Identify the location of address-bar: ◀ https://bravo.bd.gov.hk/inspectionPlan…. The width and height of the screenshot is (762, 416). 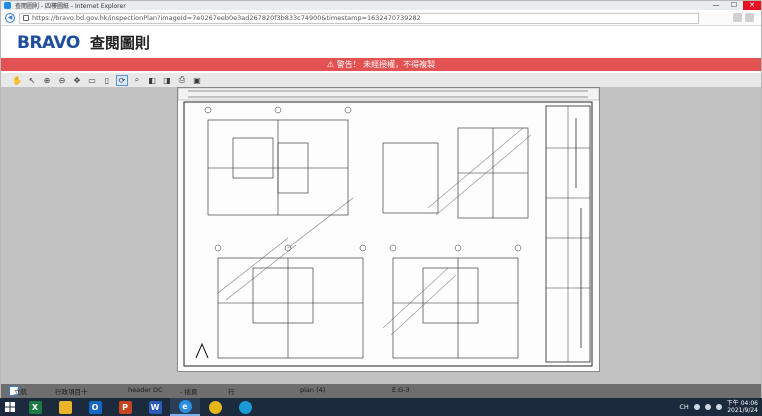
(381, 18).